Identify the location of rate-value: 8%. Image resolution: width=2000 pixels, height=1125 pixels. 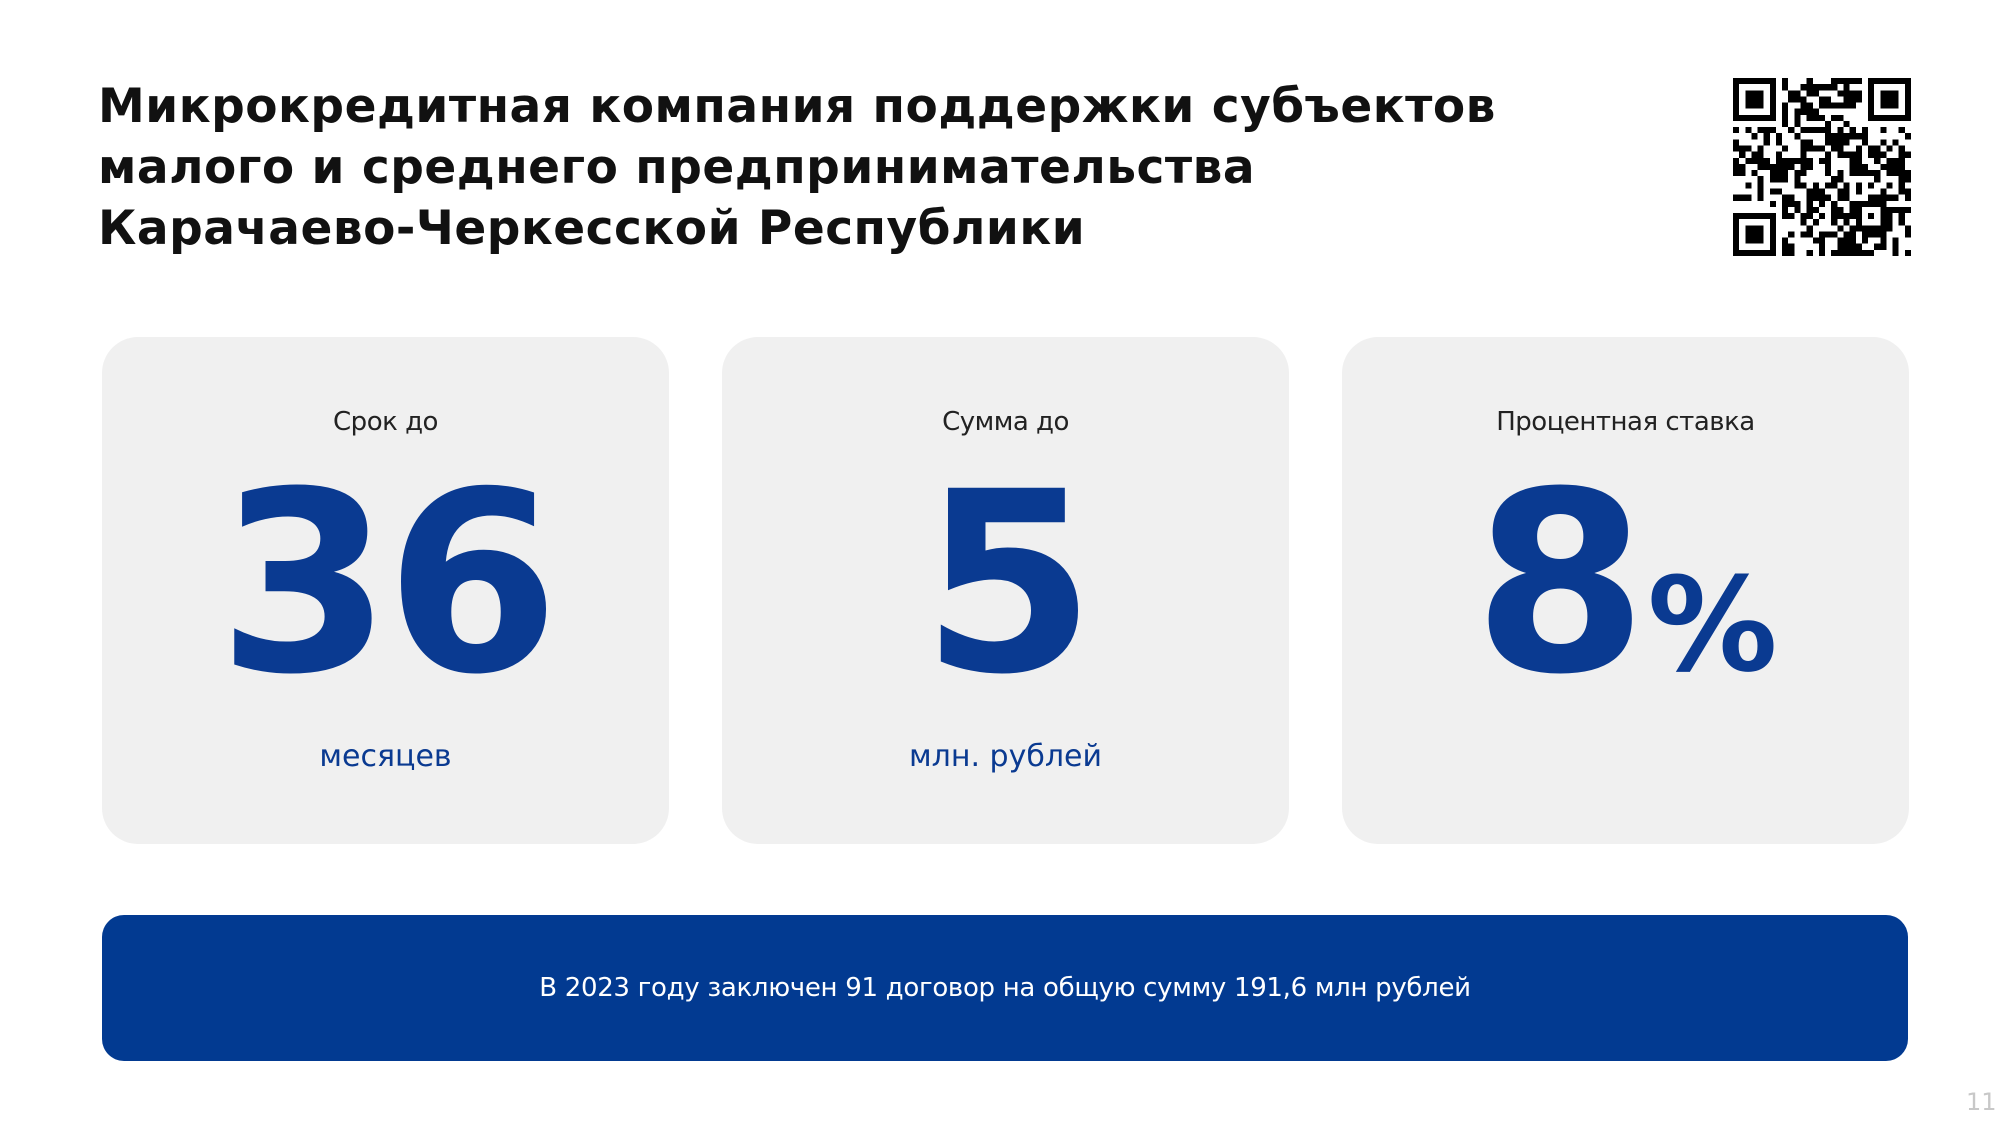
(1625, 604).